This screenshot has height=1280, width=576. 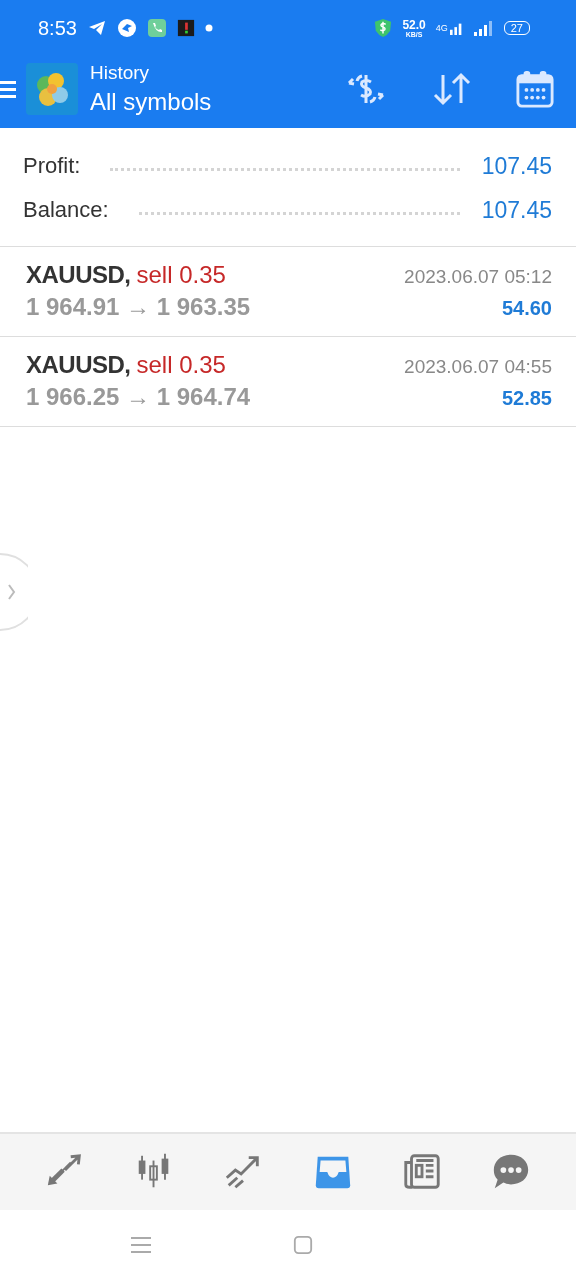 What do you see at coordinates (526, 398) in the screenshot?
I see `trade-profit: 52.85` at bounding box center [526, 398].